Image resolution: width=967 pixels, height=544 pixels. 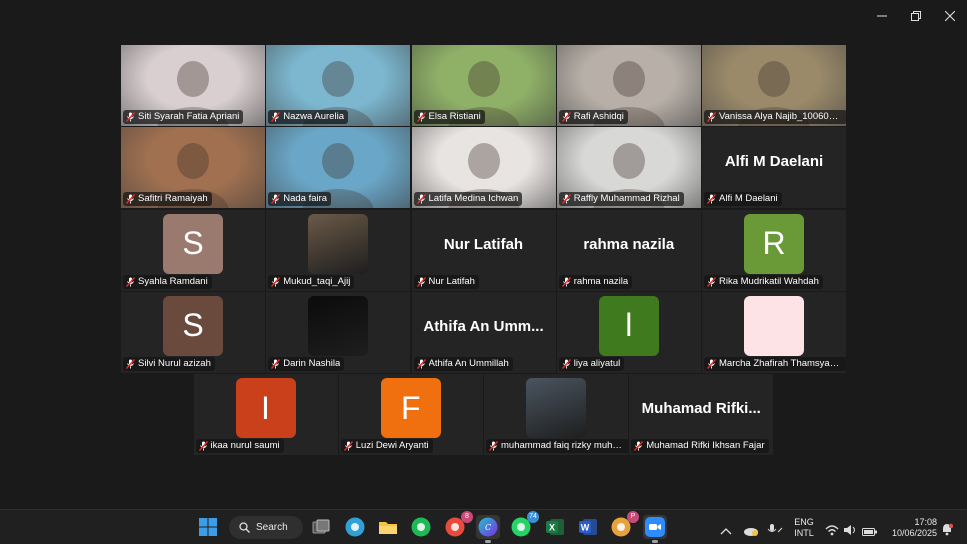 I want to click on file-explorer-icon, so click(x=388, y=527).